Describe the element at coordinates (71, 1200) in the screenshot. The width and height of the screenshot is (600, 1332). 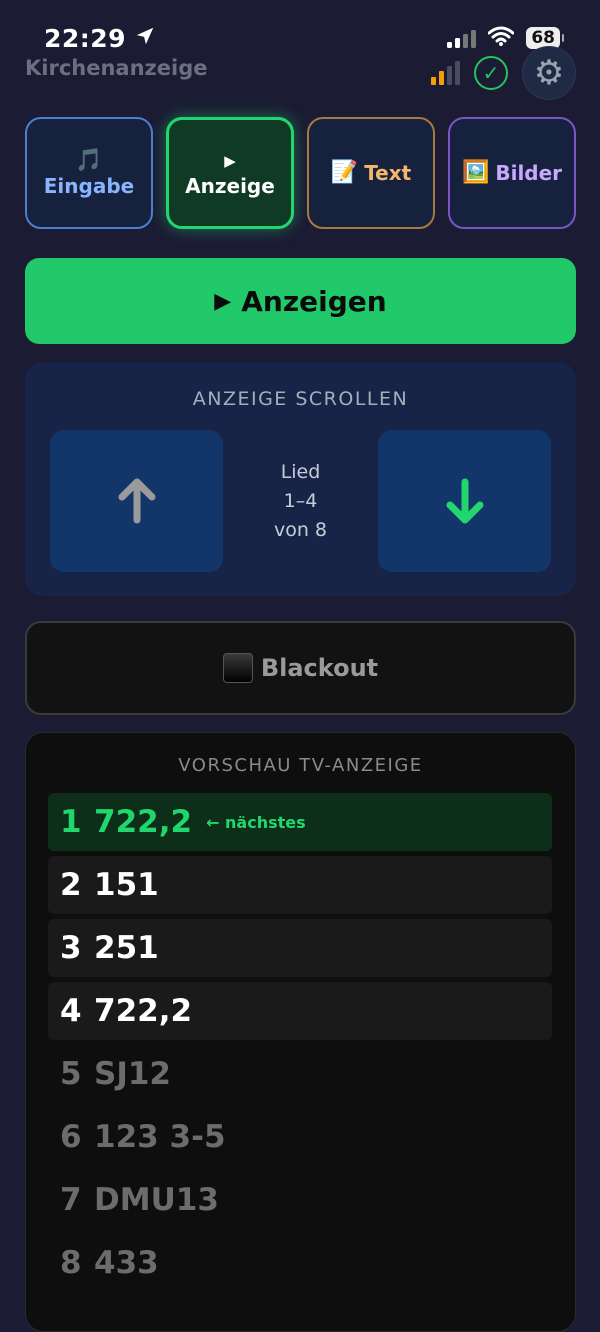
I see `song-number: 7` at that location.